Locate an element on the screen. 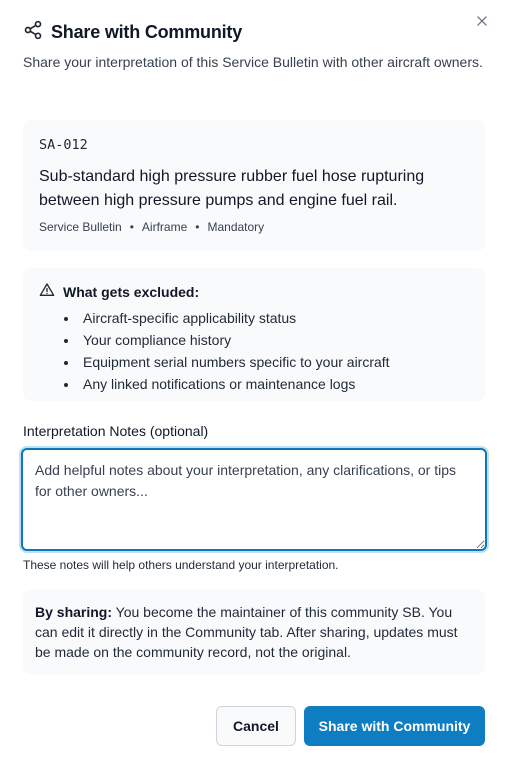  dialog-footer: Cancel Share with Community is located at coordinates (350, 726).